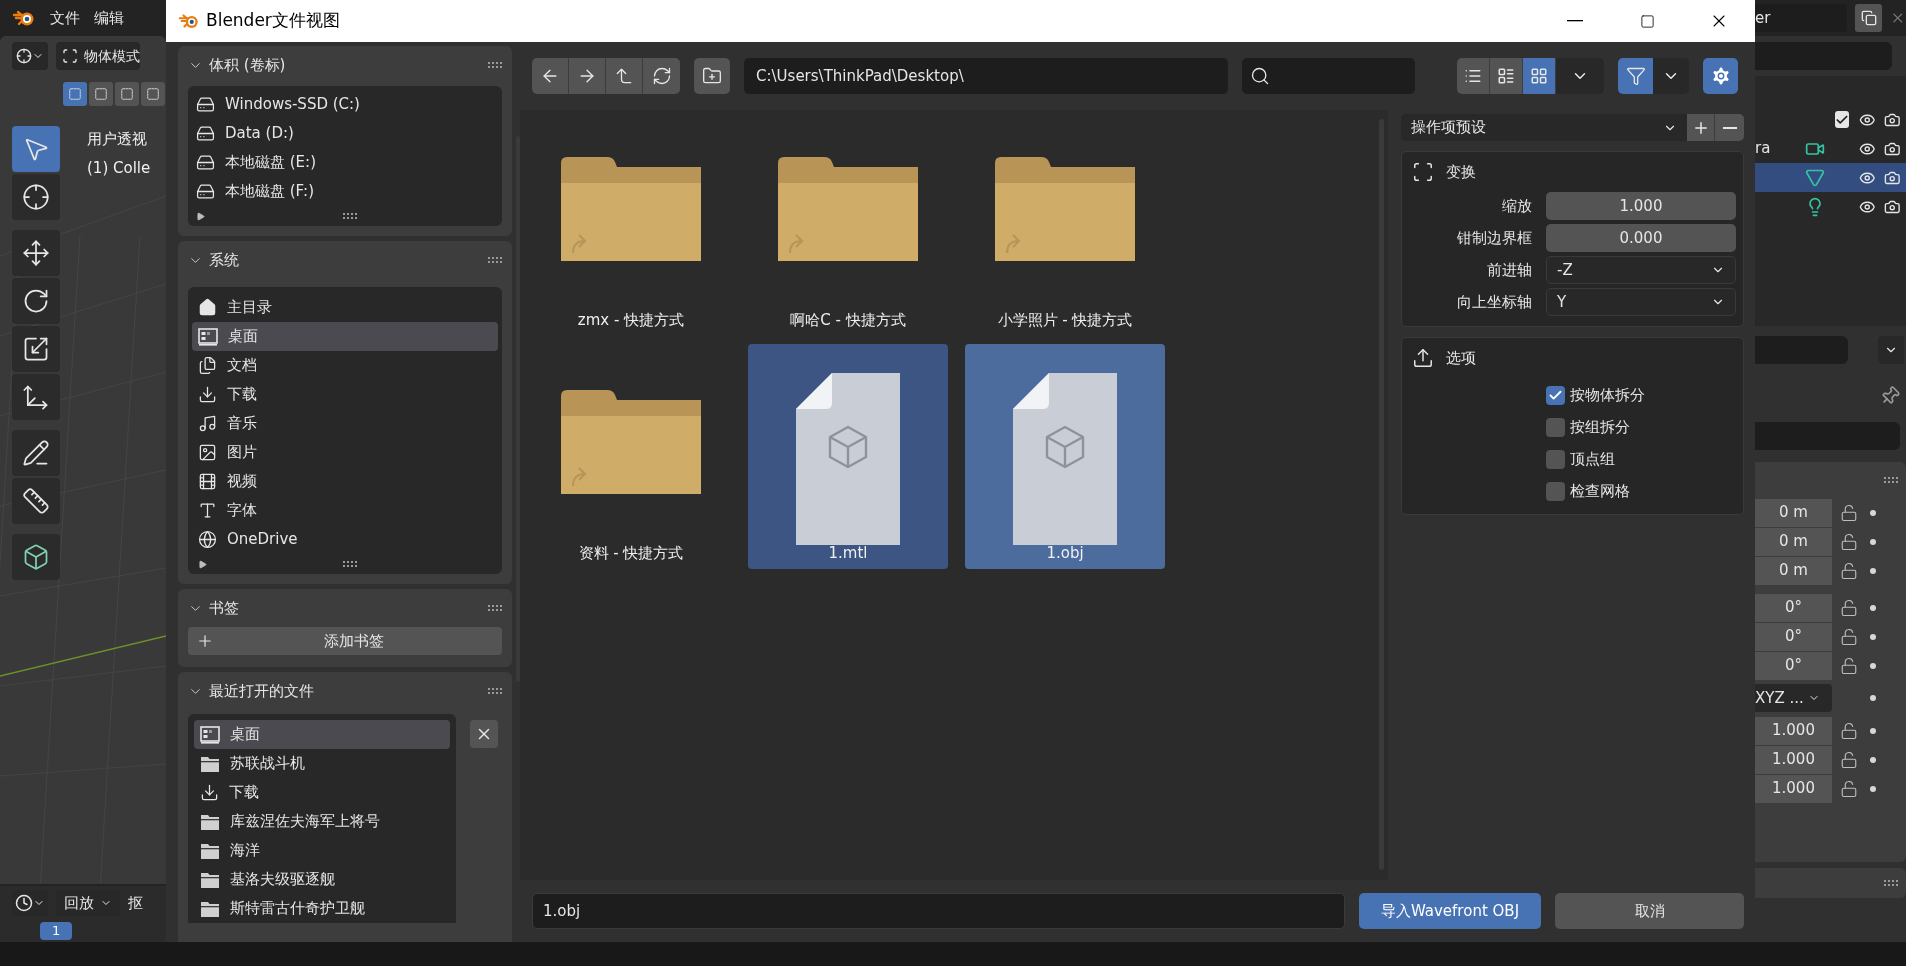  What do you see at coordinates (938, 911) in the screenshot?
I see `filename-field: 1.obj` at bounding box center [938, 911].